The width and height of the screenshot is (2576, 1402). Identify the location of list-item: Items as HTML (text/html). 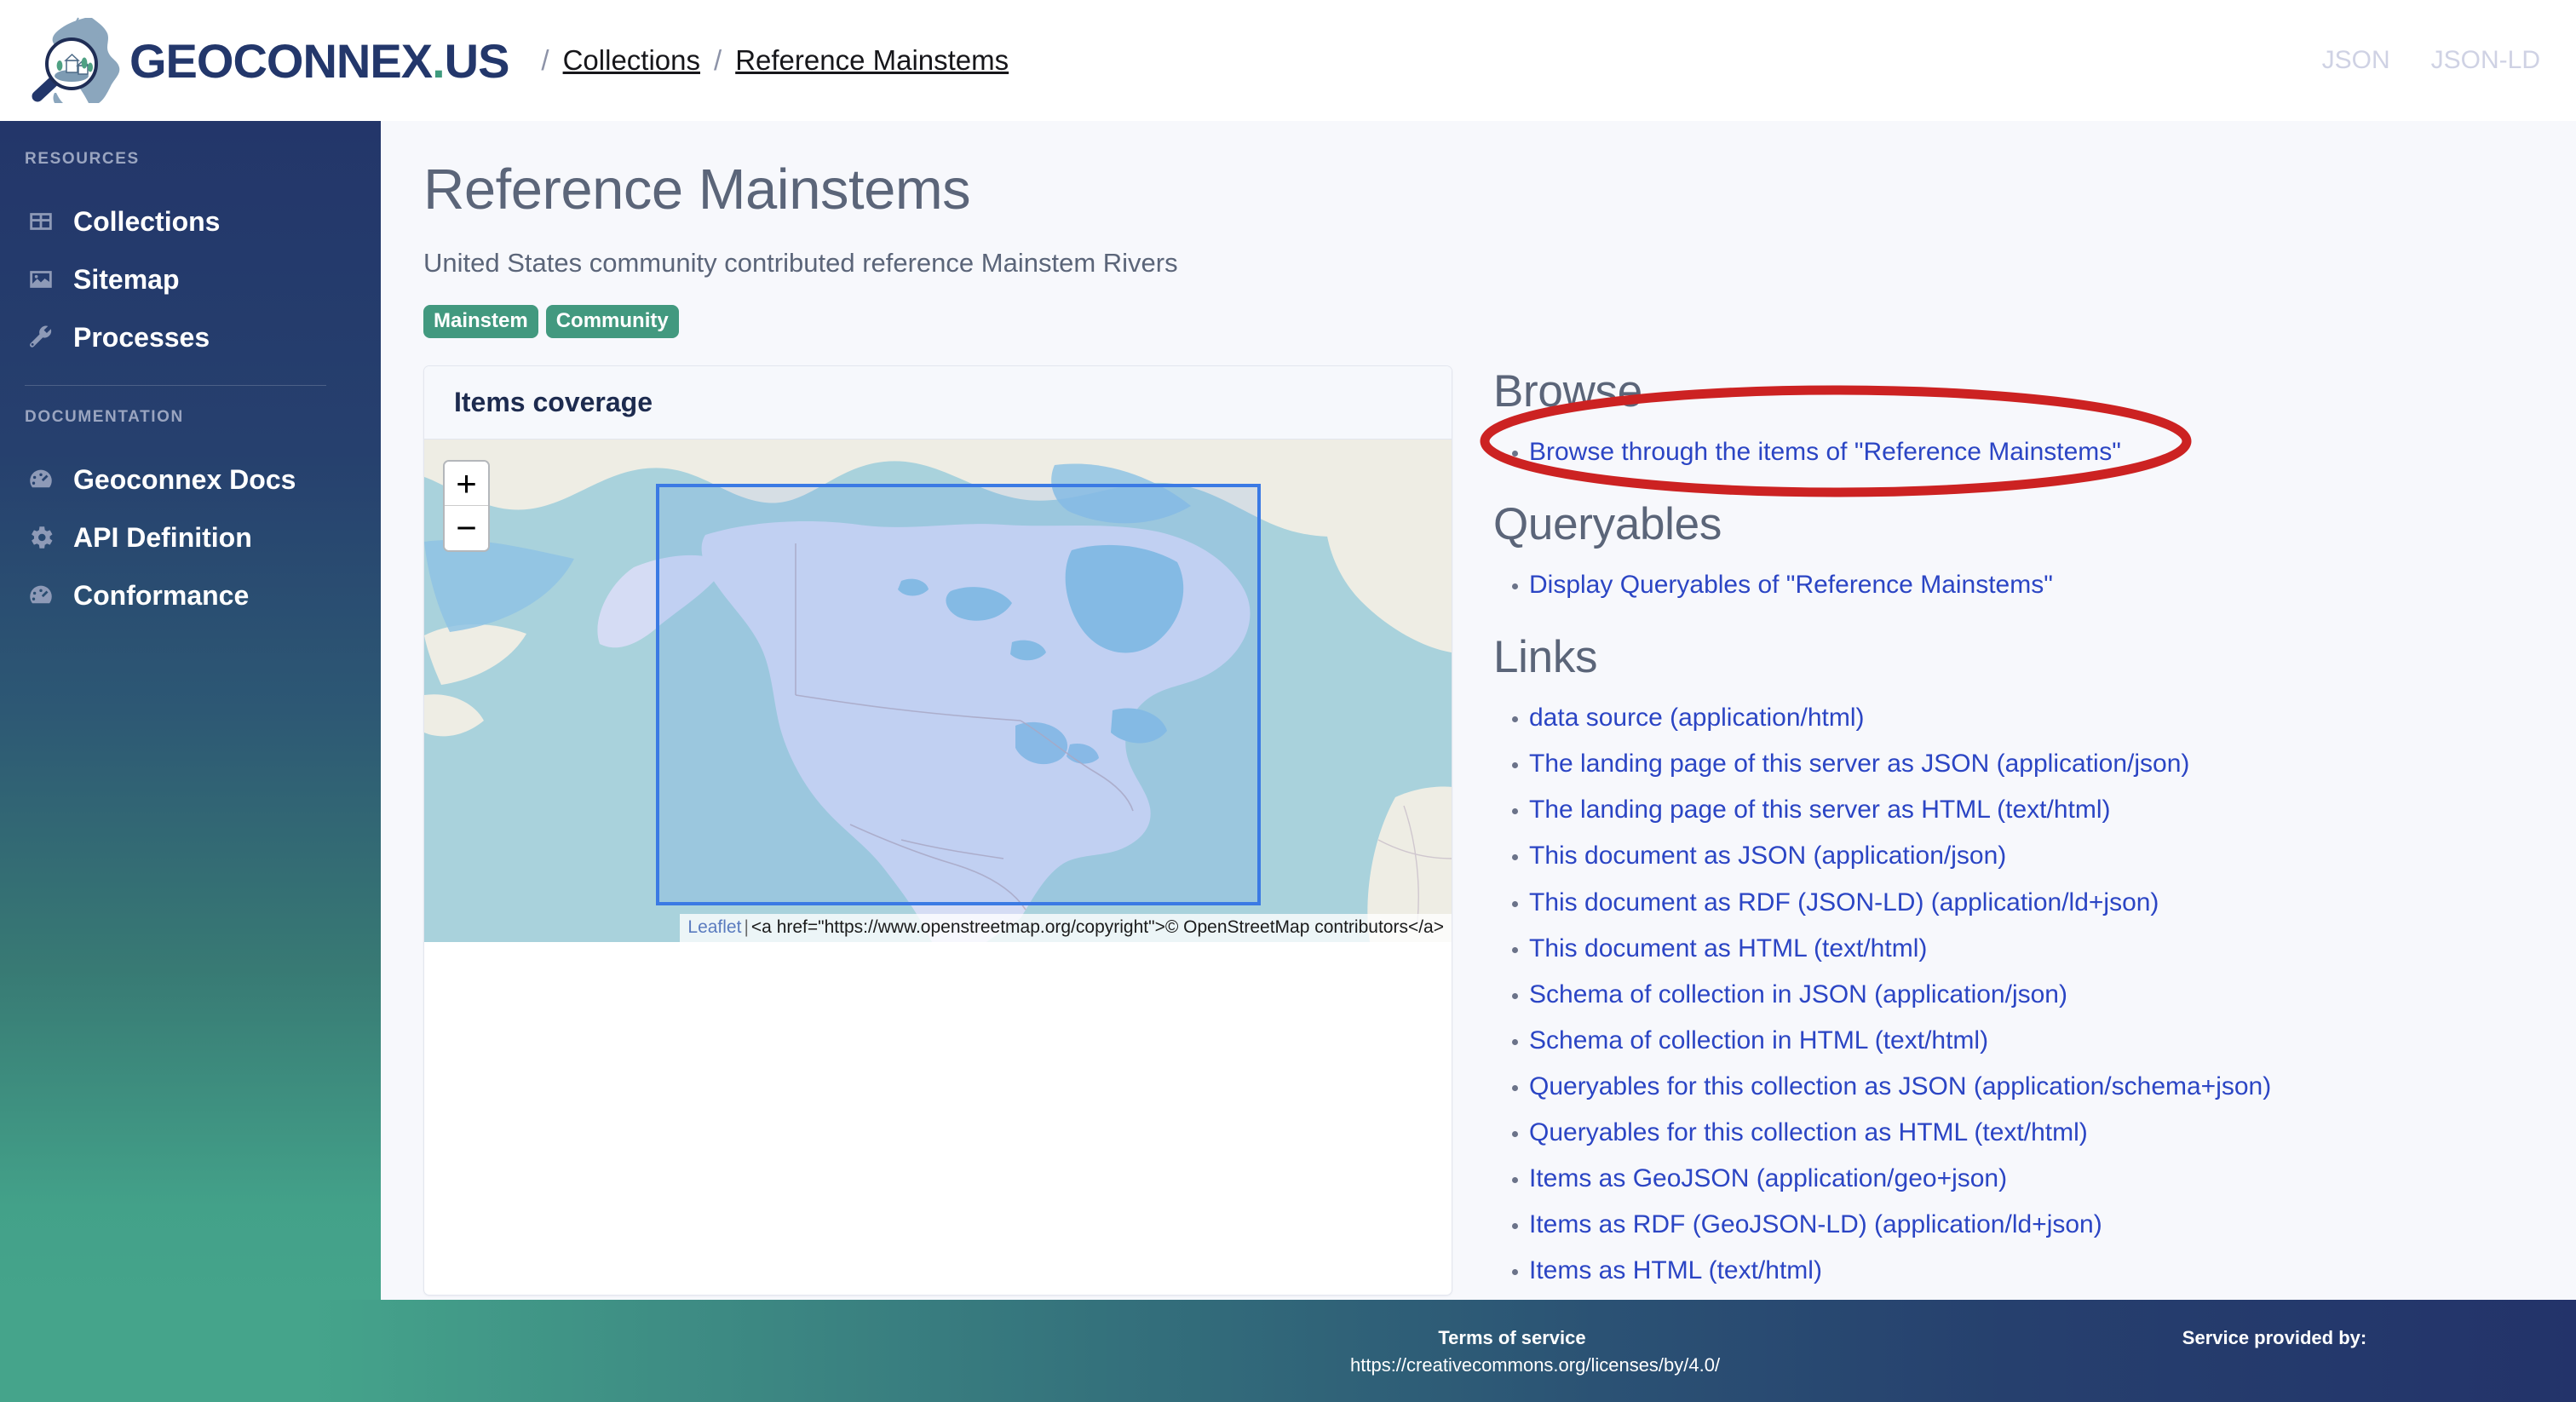
(2035, 1271).